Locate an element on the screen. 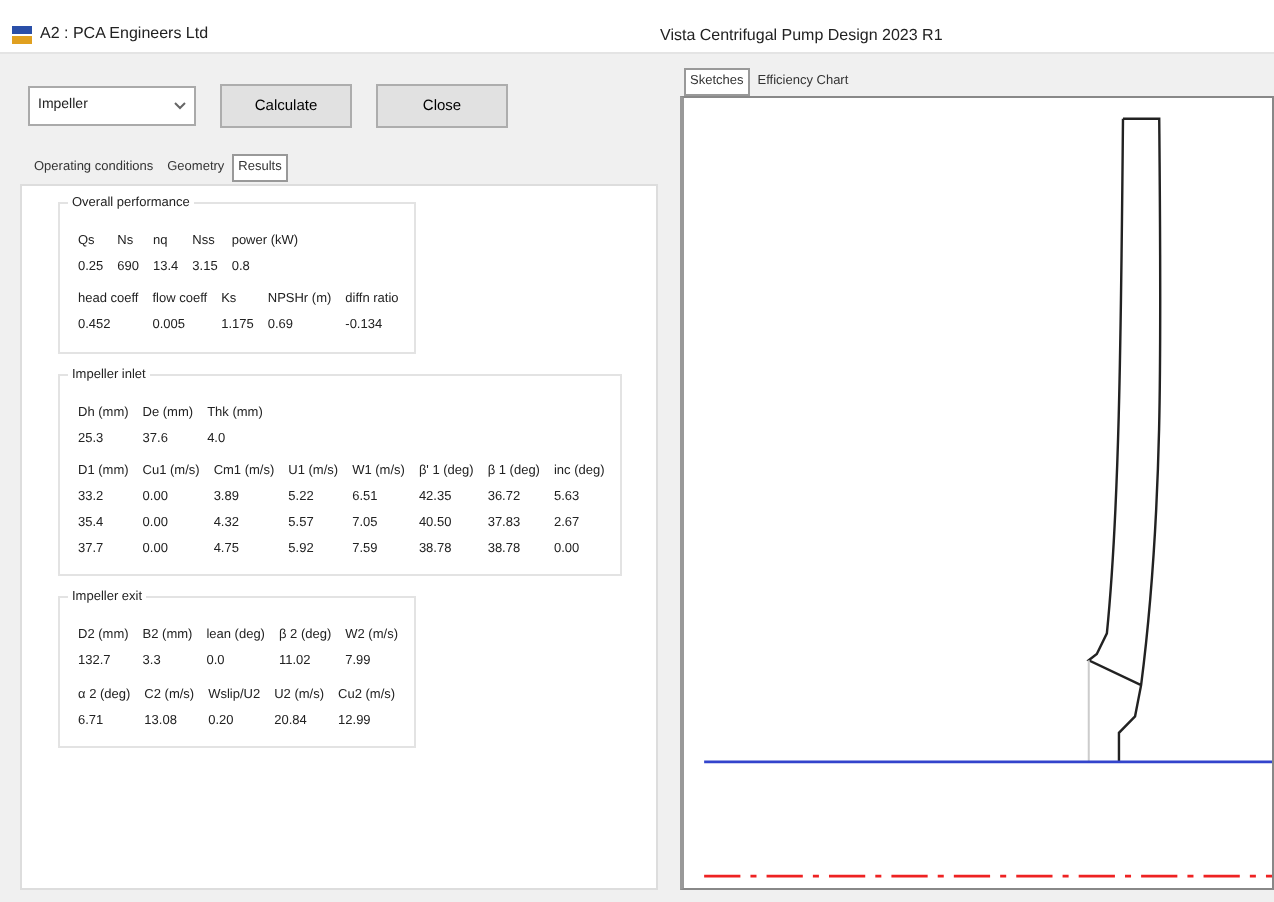  reference-line is located at coordinates (1088, 710).